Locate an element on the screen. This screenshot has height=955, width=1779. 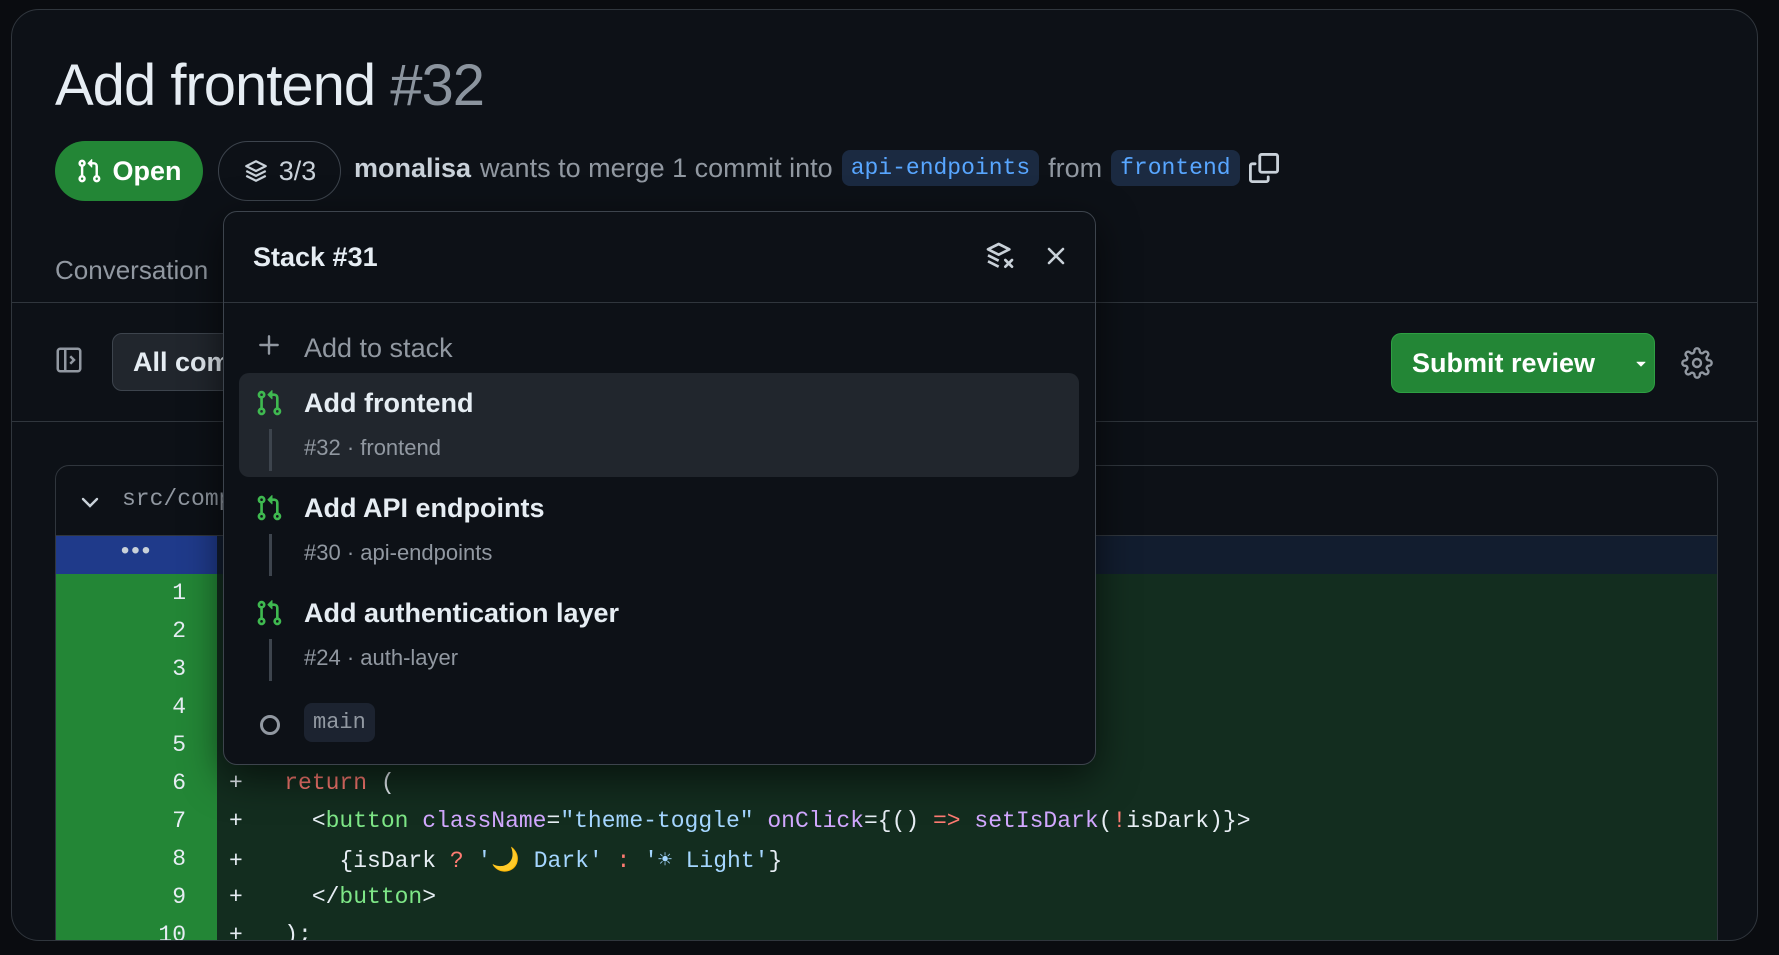
add-to-stack-button: Add to stack is located at coordinates (659, 347).